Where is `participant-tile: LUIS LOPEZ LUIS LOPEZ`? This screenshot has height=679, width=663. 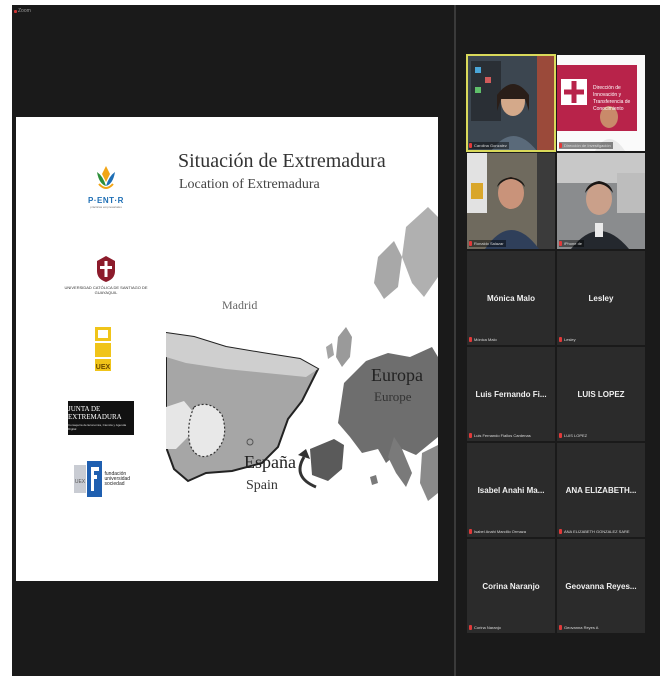
participant-tile: LUIS LOPEZ LUIS LOPEZ is located at coordinates (601, 394).